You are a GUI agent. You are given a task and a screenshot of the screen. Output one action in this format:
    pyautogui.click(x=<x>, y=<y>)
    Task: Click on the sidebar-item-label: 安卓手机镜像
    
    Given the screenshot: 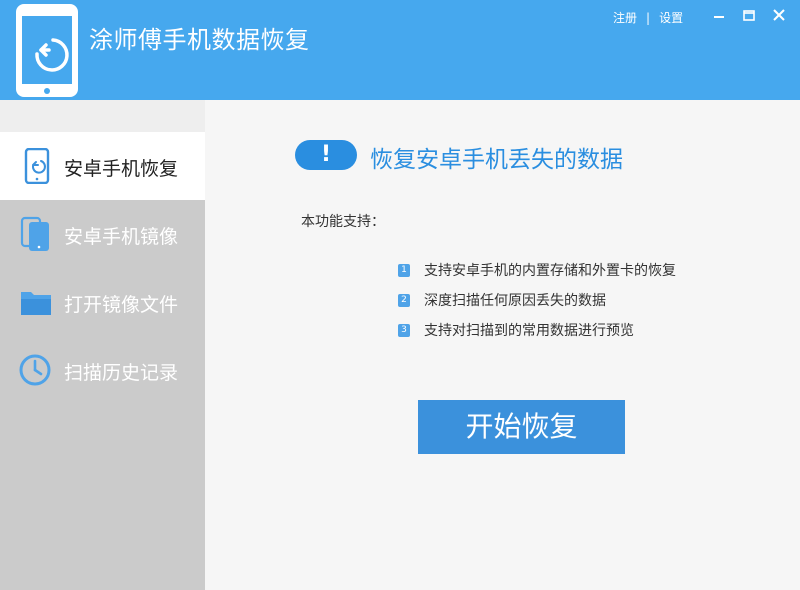 What is the action you would take?
    pyautogui.click(x=121, y=237)
    